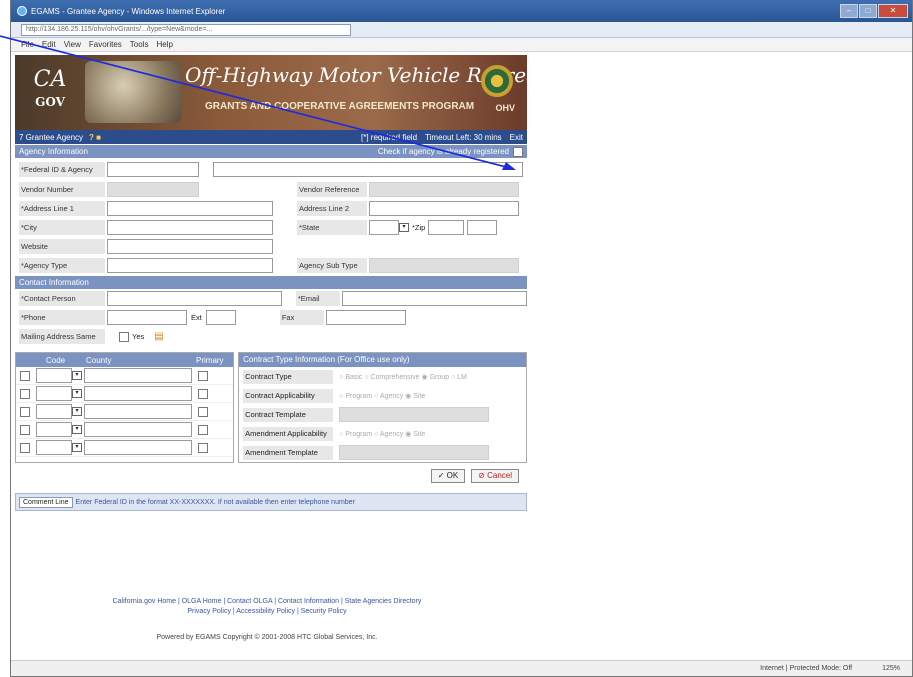 The width and height of the screenshot is (913, 677). Describe the element at coordinates (139, 44) in the screenshot. I see `menu-tools: Tools` at that location.